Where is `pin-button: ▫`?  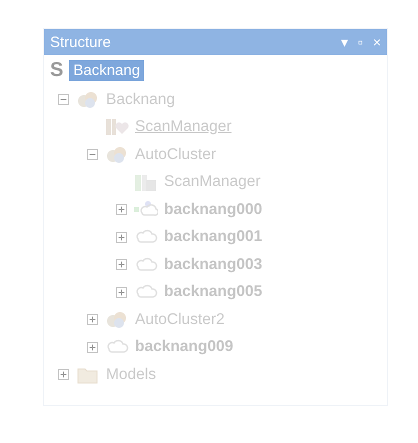 pin-button: ▫ is located at coordinates (360, 42).